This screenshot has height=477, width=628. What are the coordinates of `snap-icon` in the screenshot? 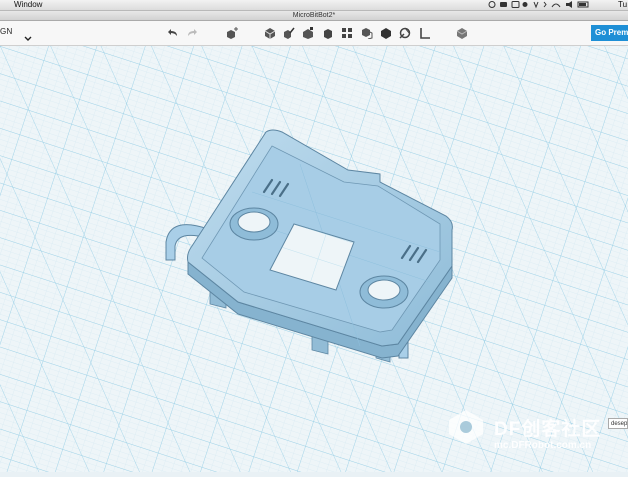 It's located at (425, 33).